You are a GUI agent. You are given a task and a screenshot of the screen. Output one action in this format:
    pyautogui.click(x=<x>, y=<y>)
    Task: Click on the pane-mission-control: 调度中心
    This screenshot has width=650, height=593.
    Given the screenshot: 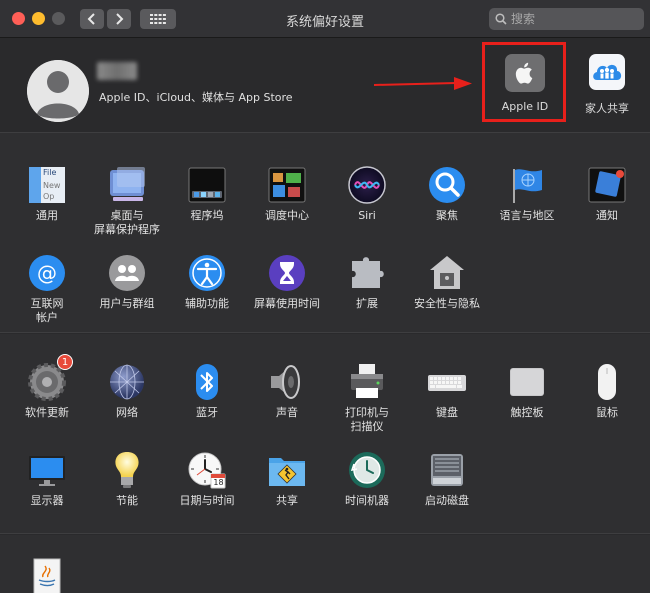 What is the action you would take?
    pyautogui.click(x=287, y=194)
    